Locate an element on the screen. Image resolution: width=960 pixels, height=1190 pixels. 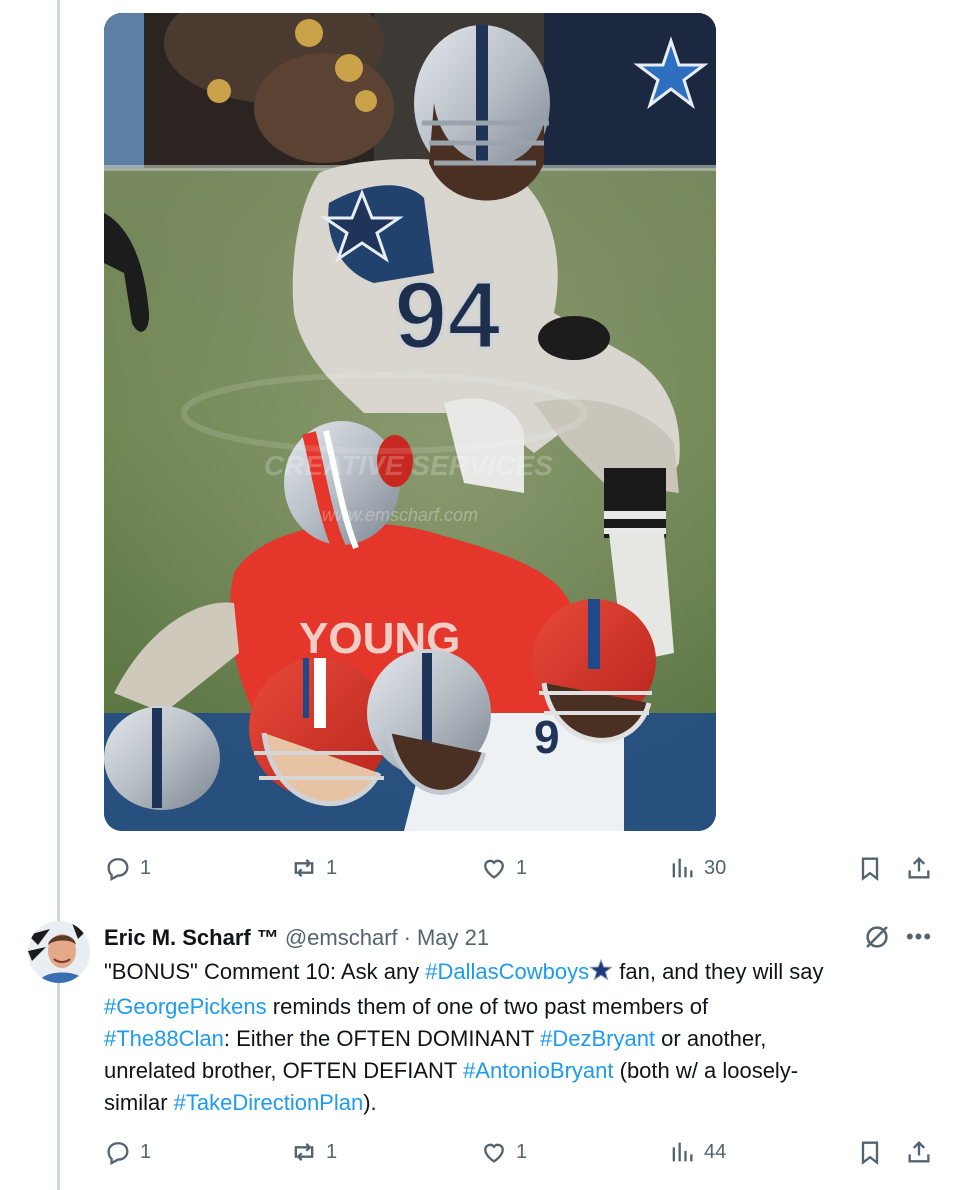
more-options-button: ••• is located at coordinates (919, 937).